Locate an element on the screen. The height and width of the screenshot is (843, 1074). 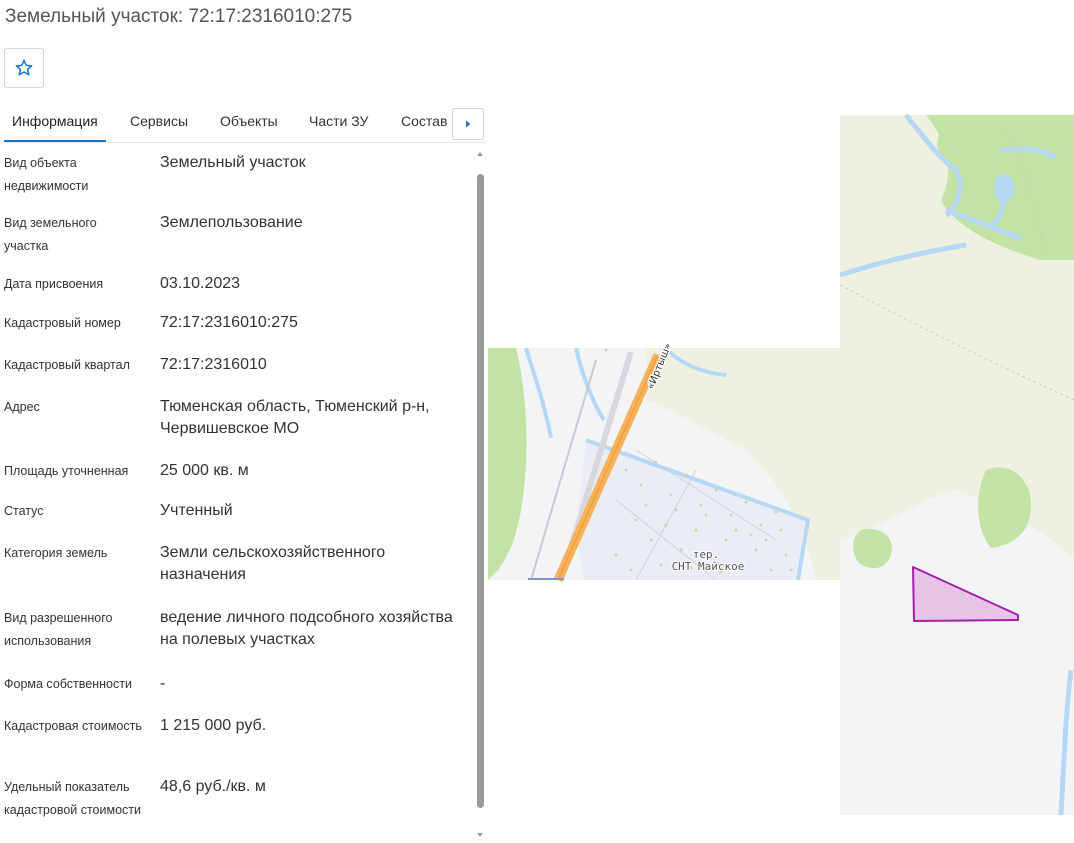
property-value: Земли сельскохозяйственного назначения is located at coordinates (273, 563).